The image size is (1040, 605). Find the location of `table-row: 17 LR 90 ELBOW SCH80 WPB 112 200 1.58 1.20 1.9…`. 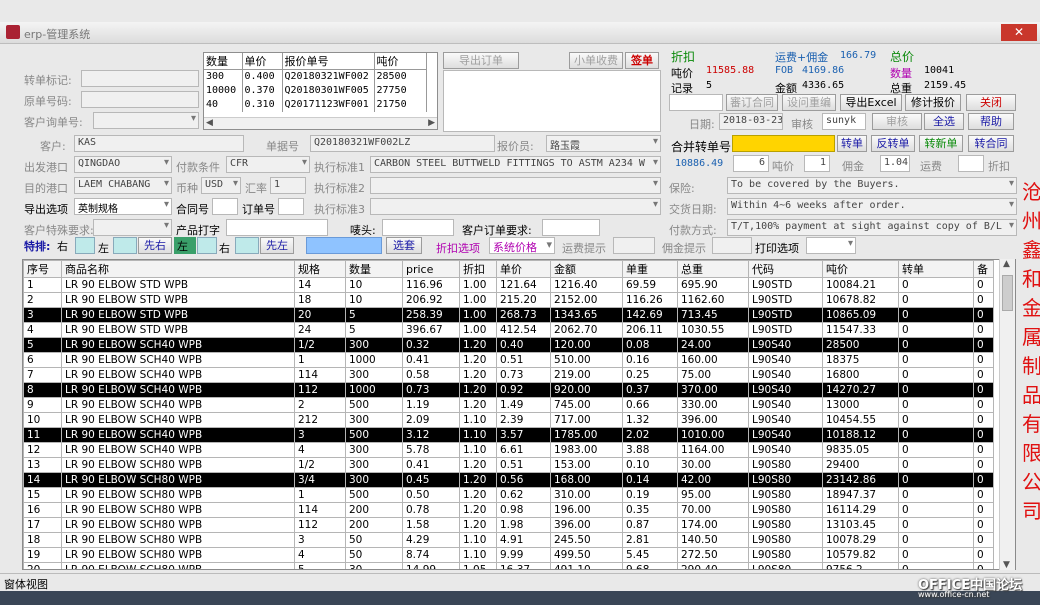

table-row: 17 LR 90 ELBOW SCH80 WPB 112 200 1.58 1.20 1.9… is located at coordinates (508, 525).